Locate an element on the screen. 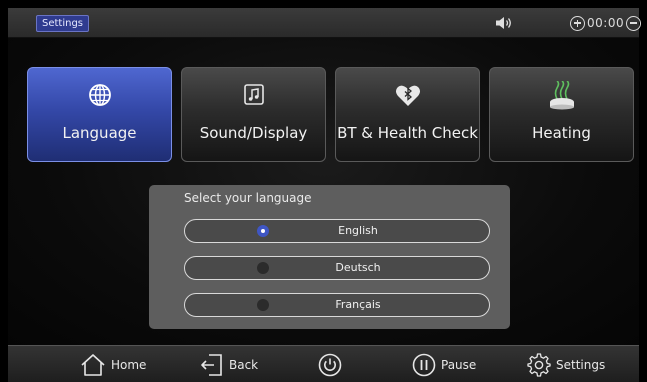 The width and height of the screenshot is (647, 382). back-button: Back is located at coordinates (229, 365).